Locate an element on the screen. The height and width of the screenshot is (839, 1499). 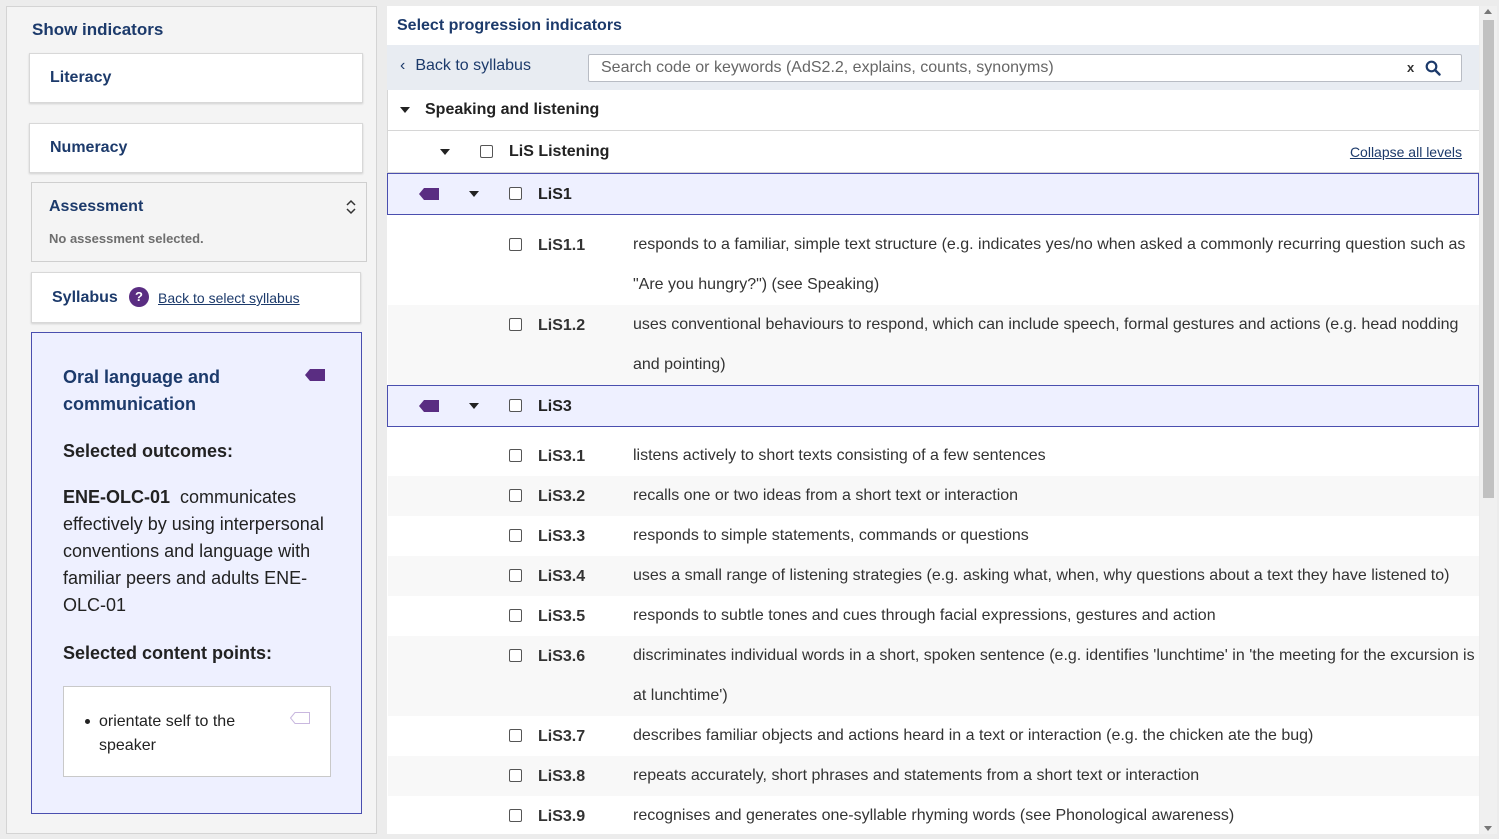
toolbar: ‹ Back to syllabus x is located at coordinates (933, 67).